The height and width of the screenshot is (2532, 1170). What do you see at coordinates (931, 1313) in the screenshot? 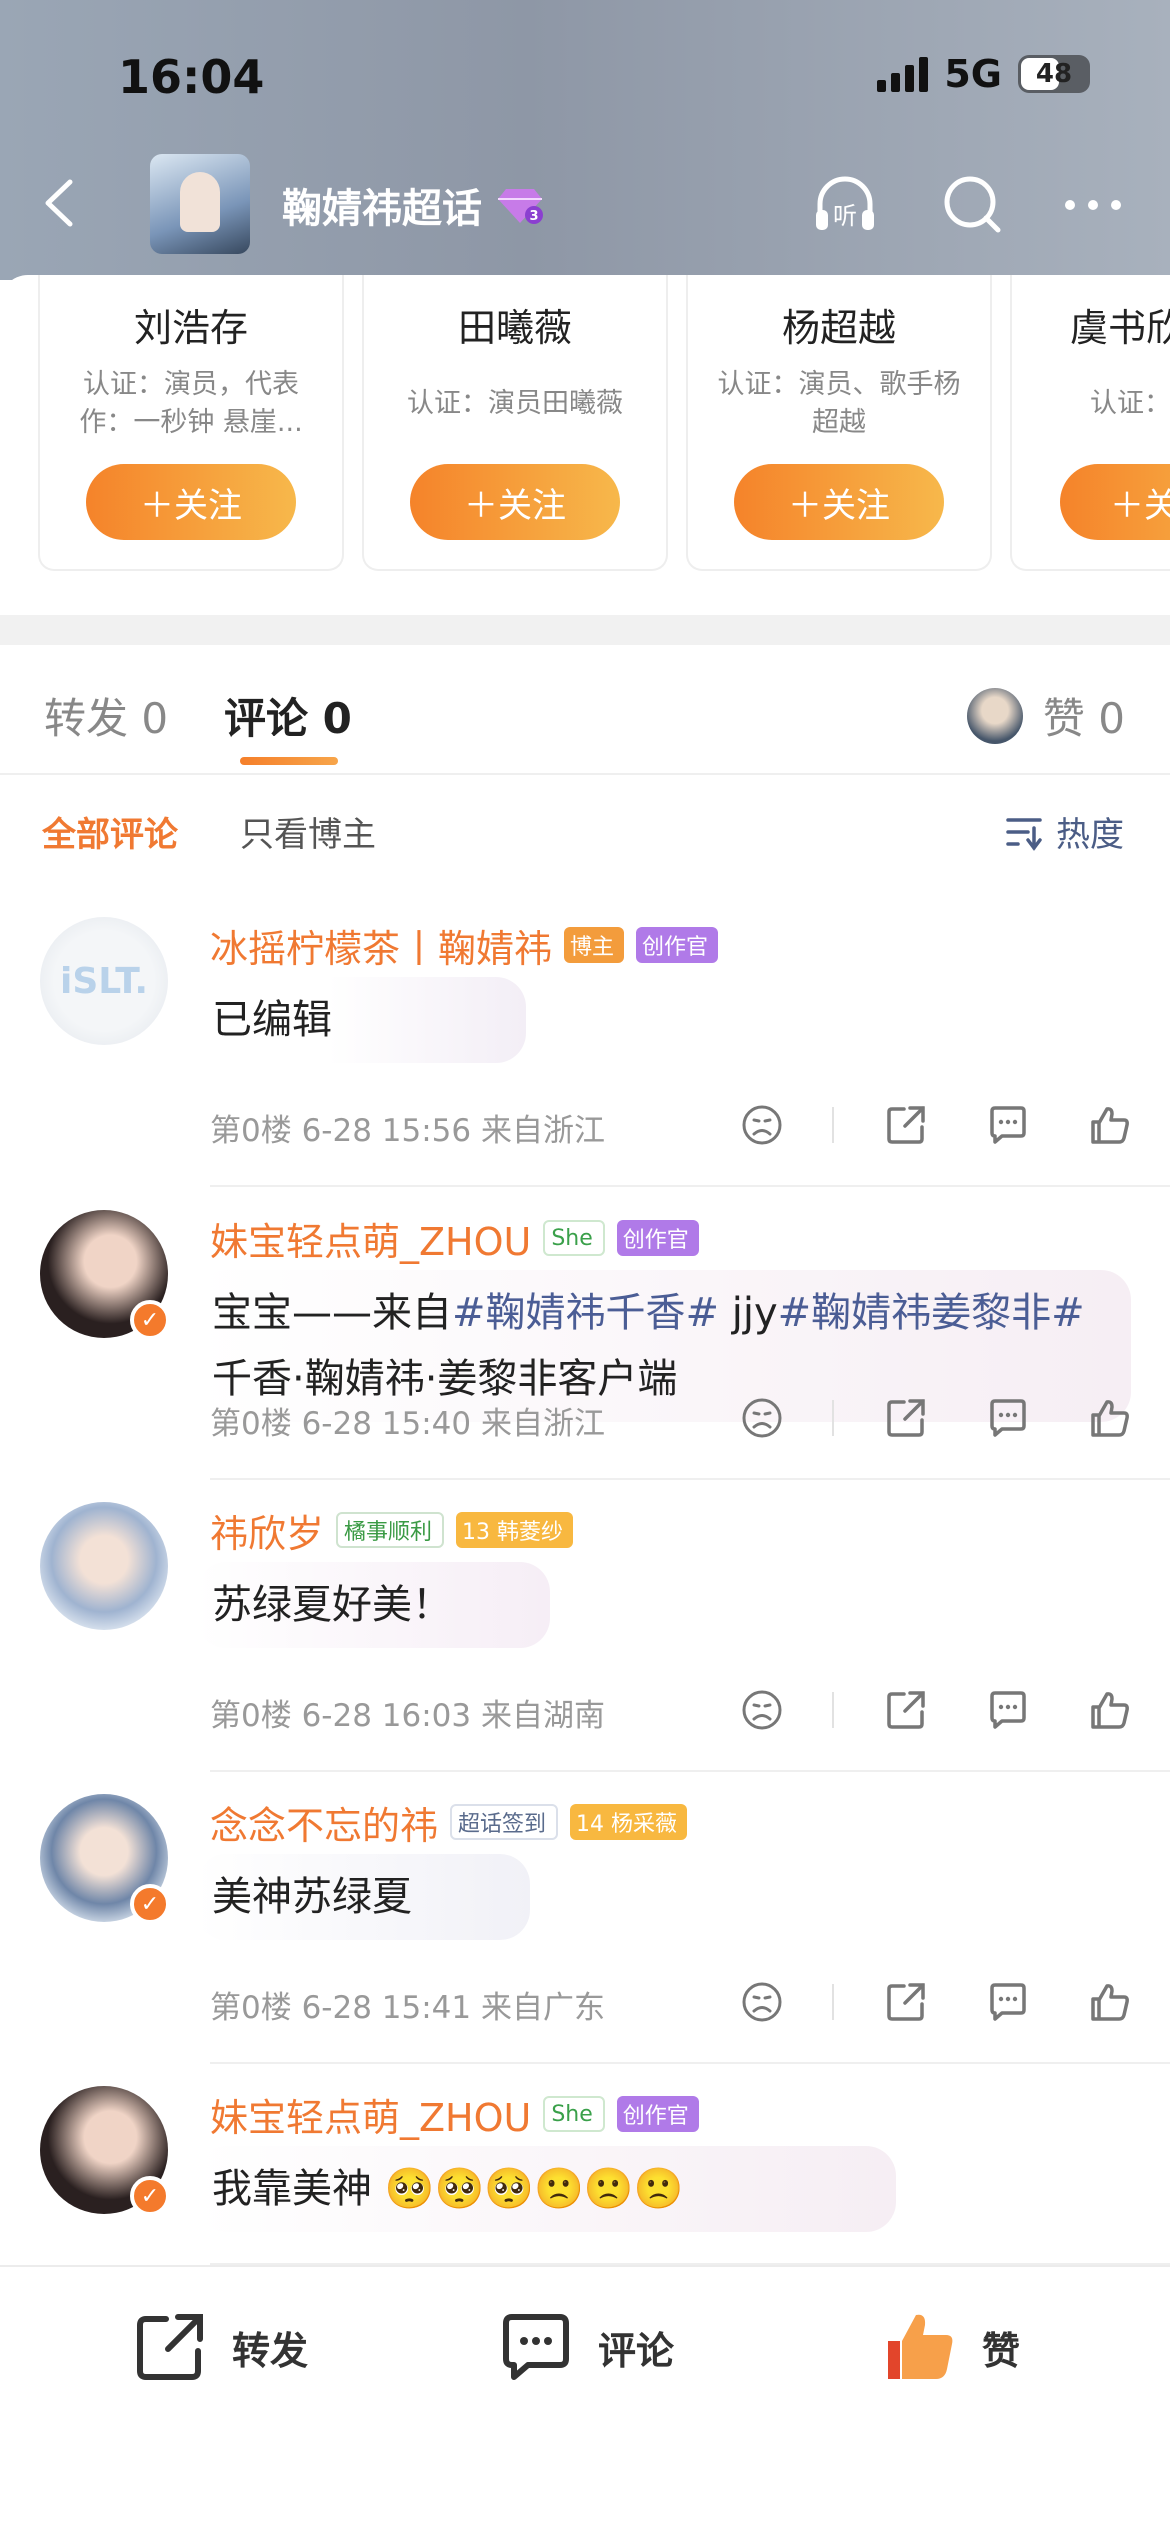
I see `hashtag-link: #鞠婧祎姜黎非#` at bounding box center [931, 1313].